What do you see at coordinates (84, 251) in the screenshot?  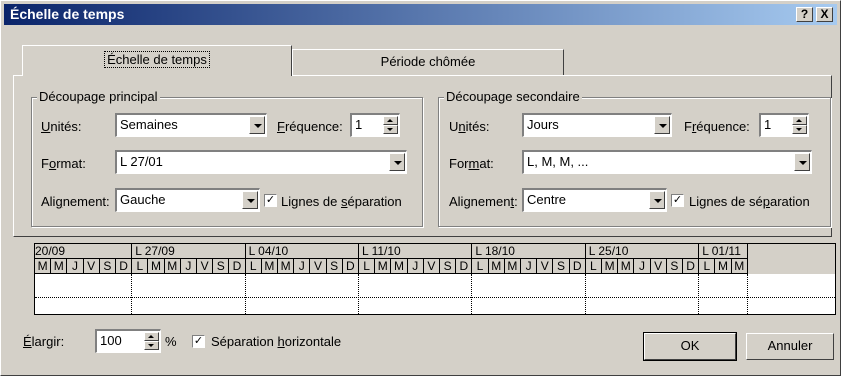 I see `timescale-week-label: 20/09` at bounding box center [84, 251].